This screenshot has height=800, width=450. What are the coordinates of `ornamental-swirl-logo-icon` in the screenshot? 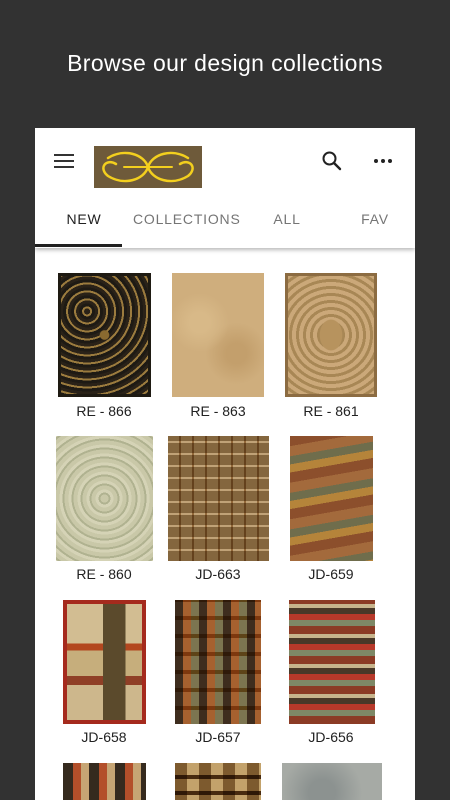 It's located at (148, 167).